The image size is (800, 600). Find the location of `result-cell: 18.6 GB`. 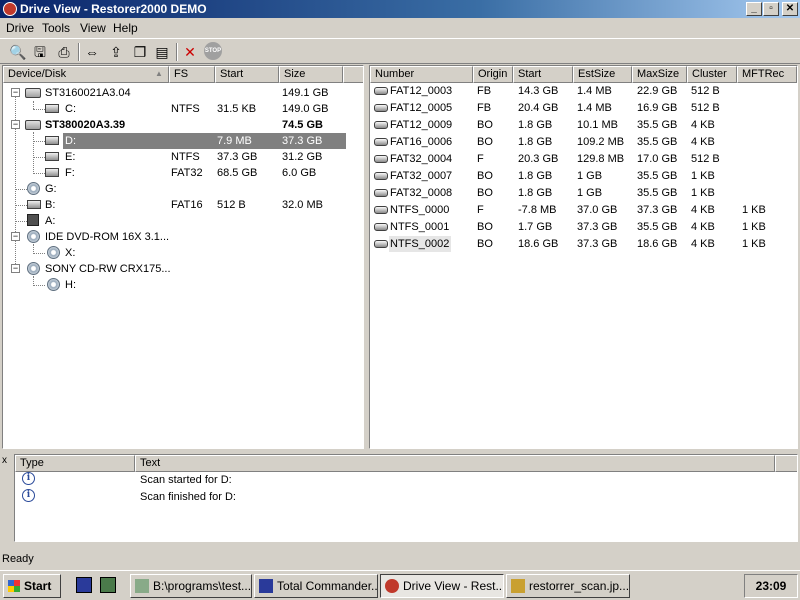

result-cell: 18.6 GB is located at coordinates (657, 244).